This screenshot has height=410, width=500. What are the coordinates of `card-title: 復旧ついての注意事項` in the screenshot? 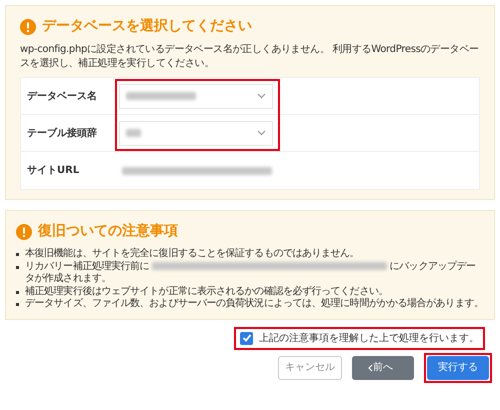 It's located at (108, 231).